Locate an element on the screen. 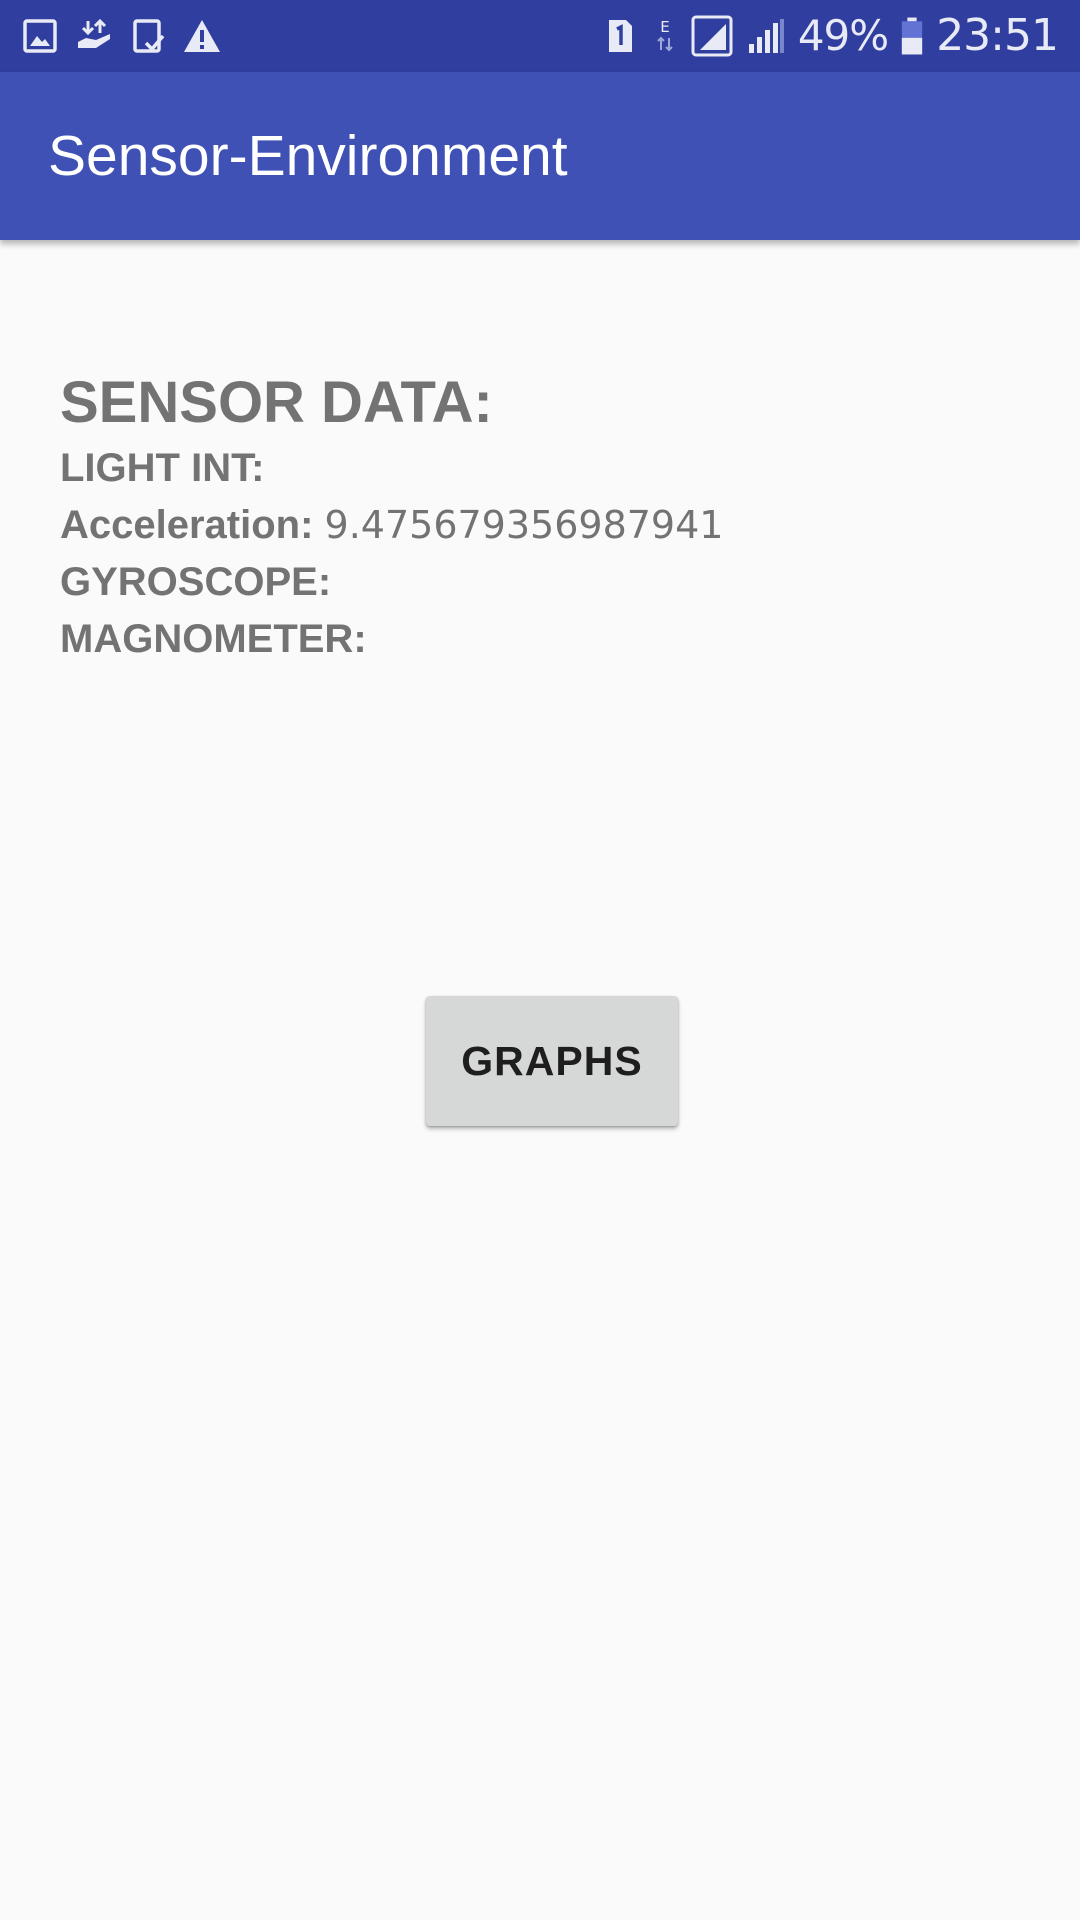 This screenshot has width=1080, height=1920. light-intensity-label: LIGHT INT: is located at coordinates (162, 468).